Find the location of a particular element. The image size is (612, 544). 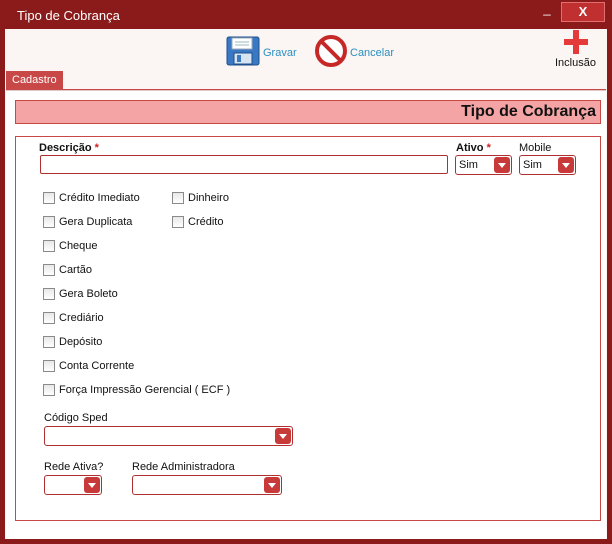

descricao-label: Descrição * is located at coordinates (69, 148).